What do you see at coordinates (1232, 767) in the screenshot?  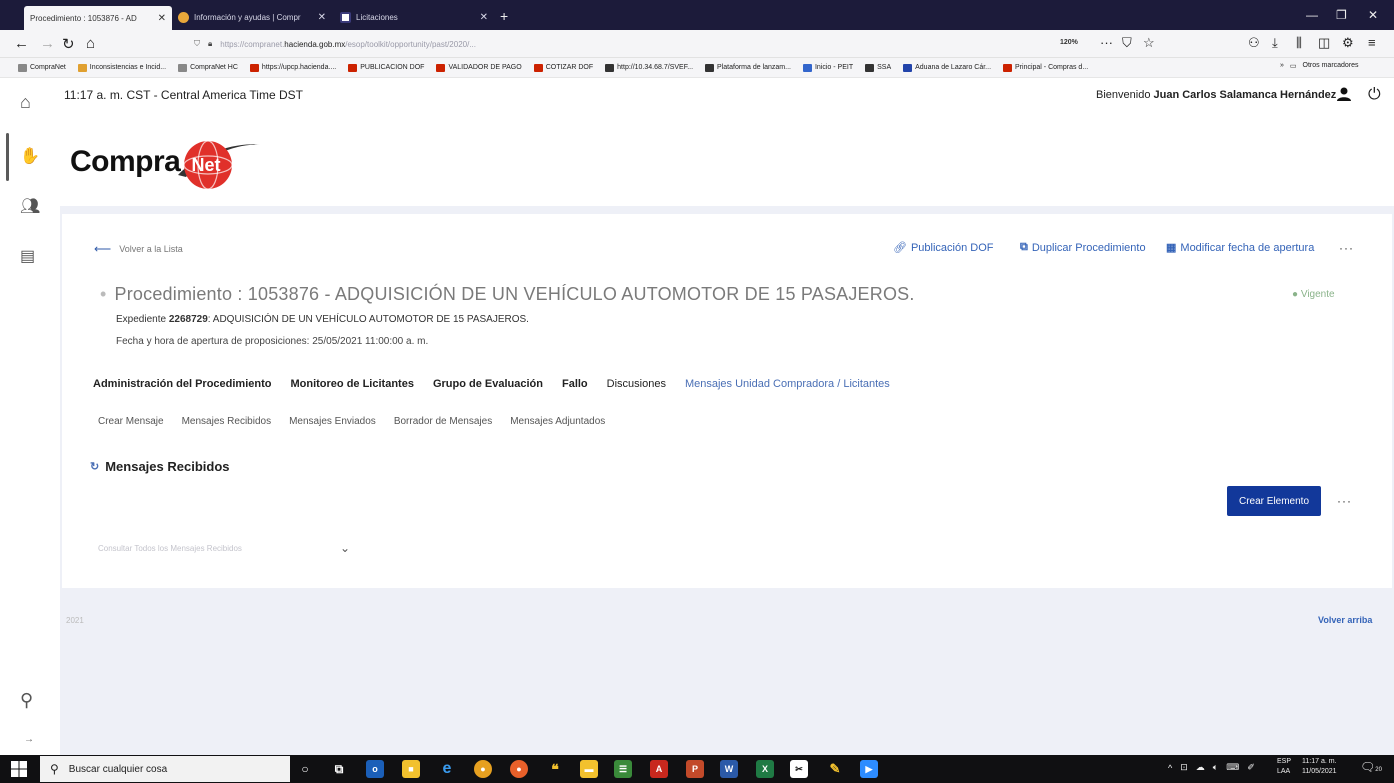 I see `keyboard-icon: ⌨` at bounding box center [1232, 767].